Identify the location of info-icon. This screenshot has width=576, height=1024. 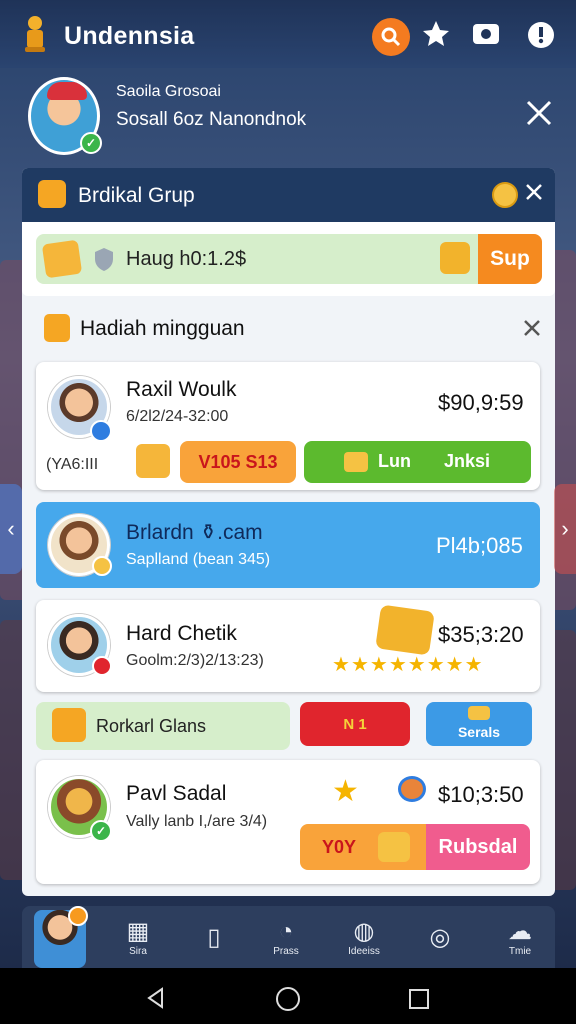
(541, 35).